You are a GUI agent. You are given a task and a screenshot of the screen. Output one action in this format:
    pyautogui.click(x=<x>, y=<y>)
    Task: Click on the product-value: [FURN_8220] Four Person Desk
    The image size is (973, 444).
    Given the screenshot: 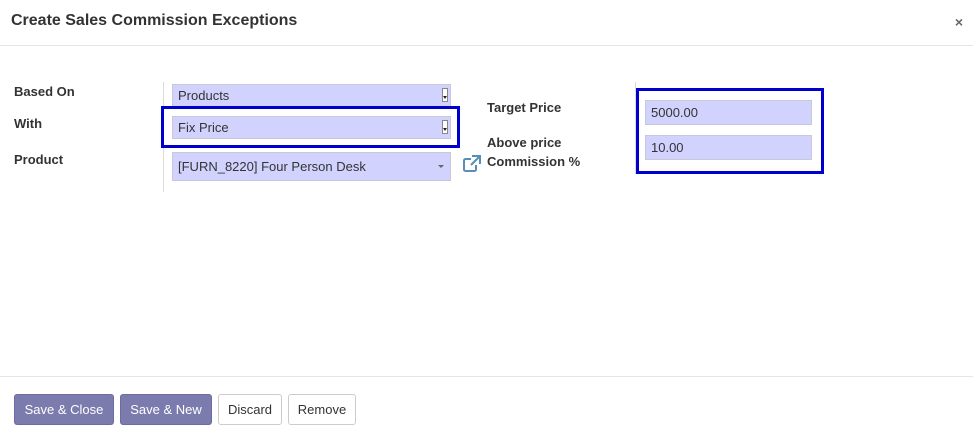 What is the action you would take?
    pyautogui.click(x=272, y=166)
    